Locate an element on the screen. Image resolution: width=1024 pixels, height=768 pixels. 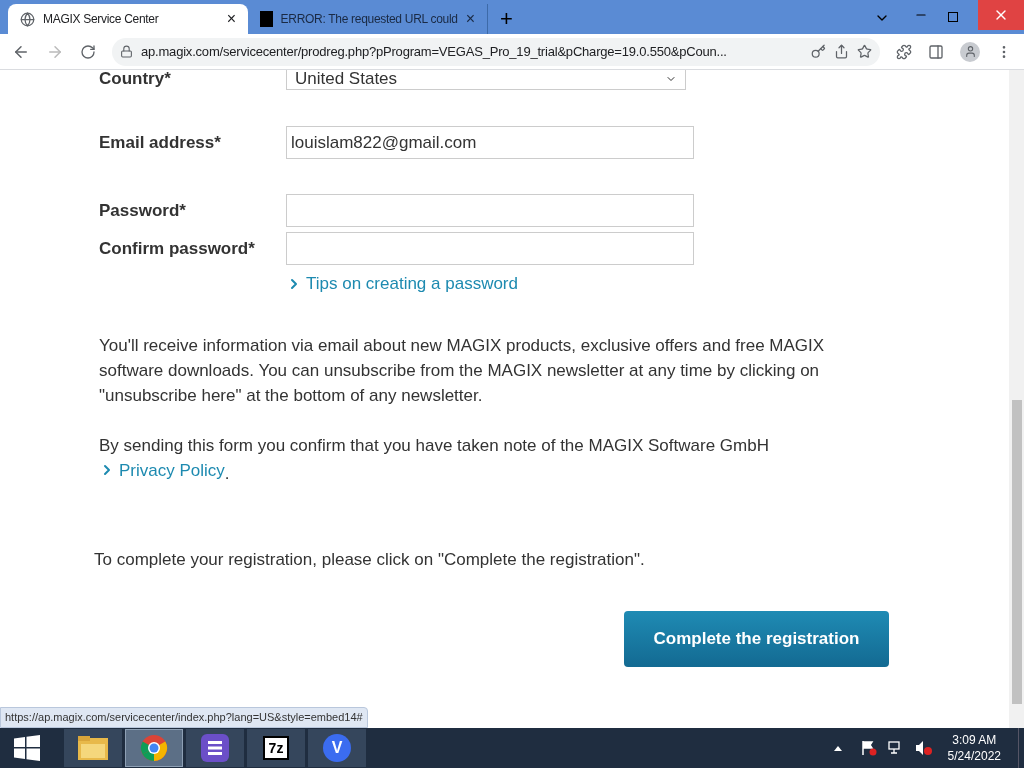
newsletter-paragraph: You'll receive information via email about new MAGIX products, exclusive offers and free MAGIX software downloads. You can unsubscribe from the MAGIX newsletter at any time by clicking on "unsubscribe here" at the bottom of any newsletter. is located at coordinates (462, 370).